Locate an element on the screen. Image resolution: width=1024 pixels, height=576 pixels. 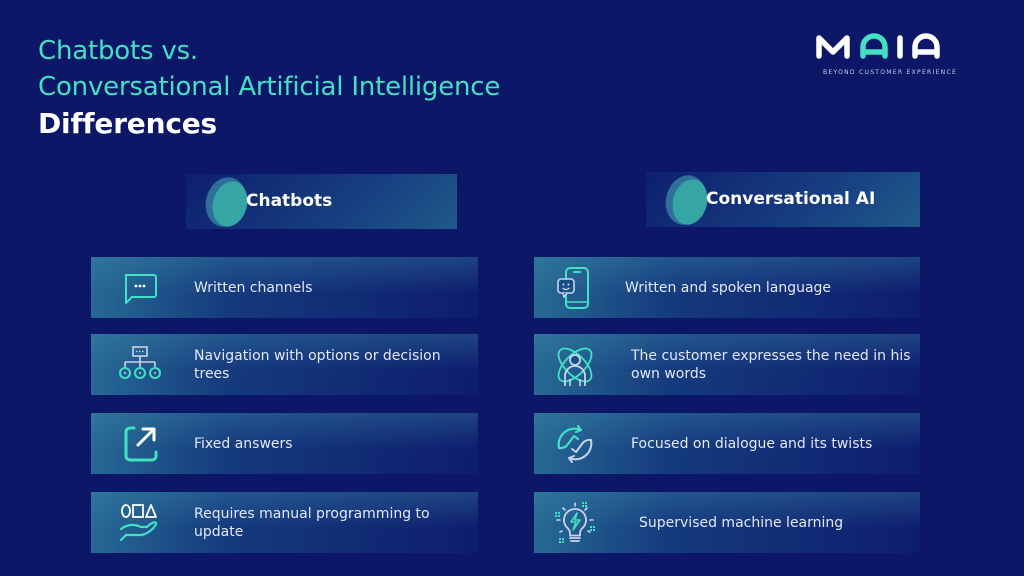
logo-letter-m is located at coordinates (833, 47).